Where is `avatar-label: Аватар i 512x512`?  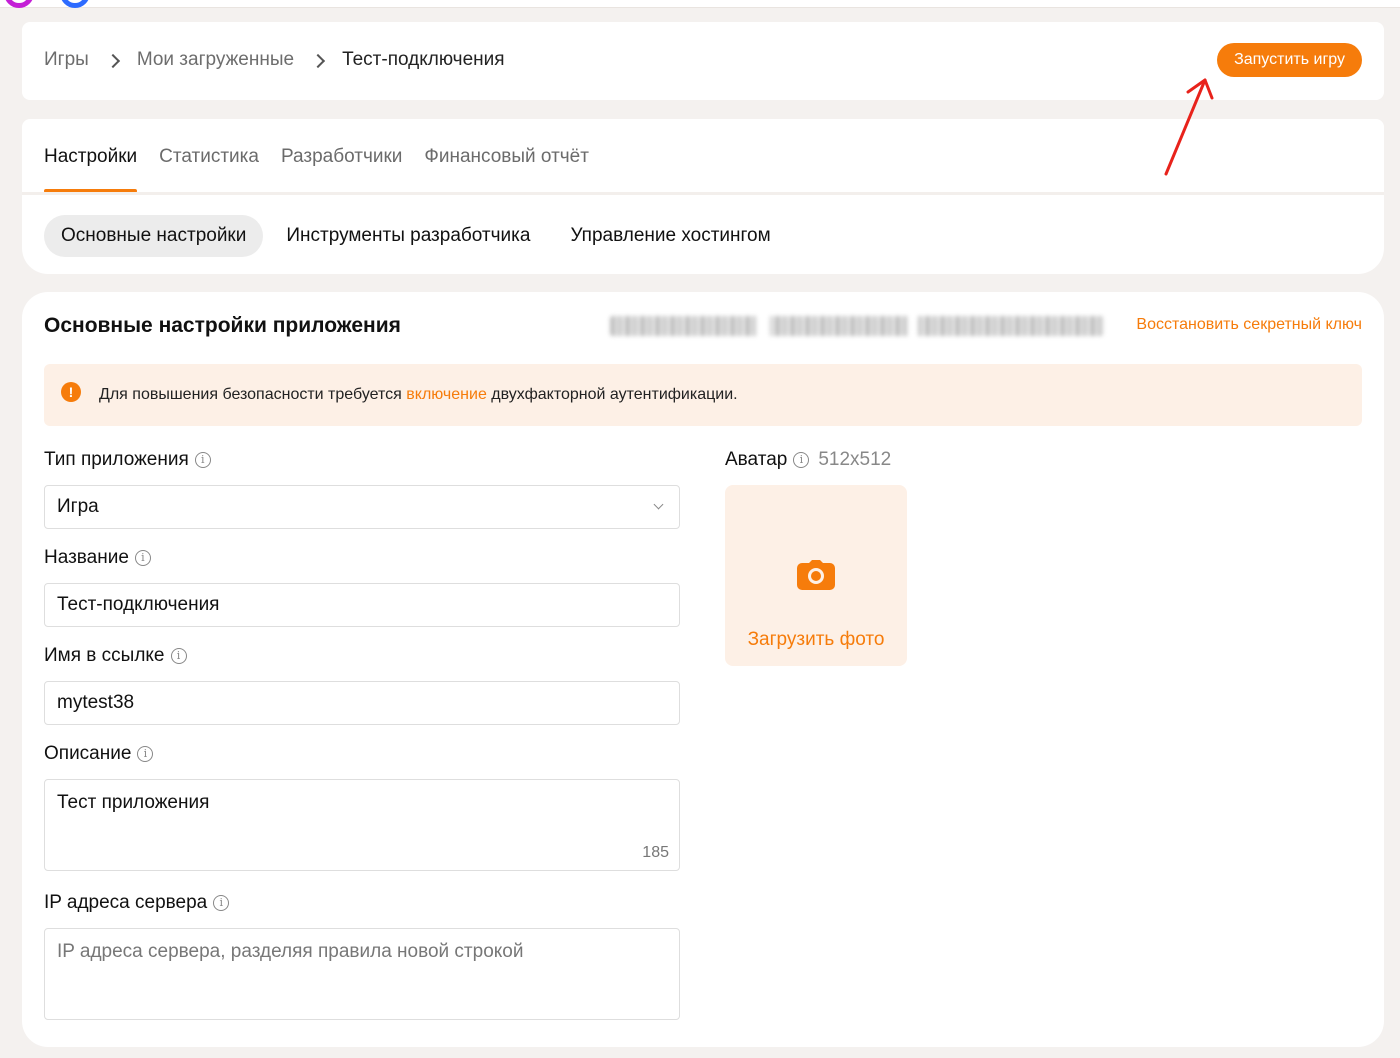
avatar-label: Аватар i 512x512 is located at coordinates (808, 460).